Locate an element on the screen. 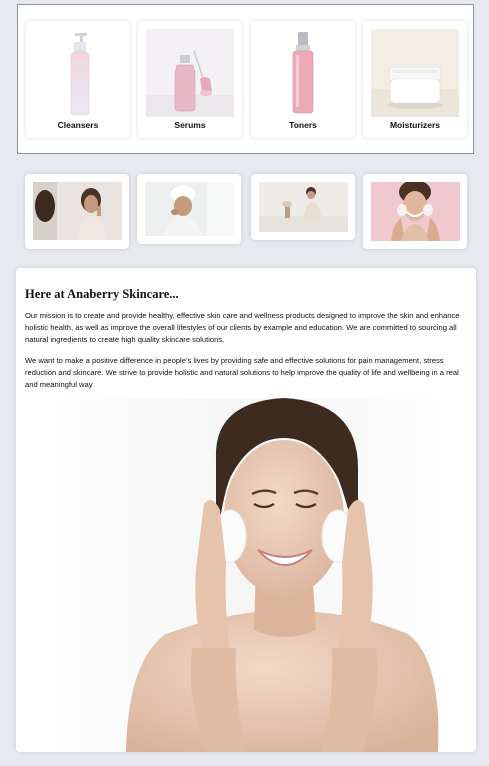  serum-dropper-bottle-image is located at coordinates (190, 73).